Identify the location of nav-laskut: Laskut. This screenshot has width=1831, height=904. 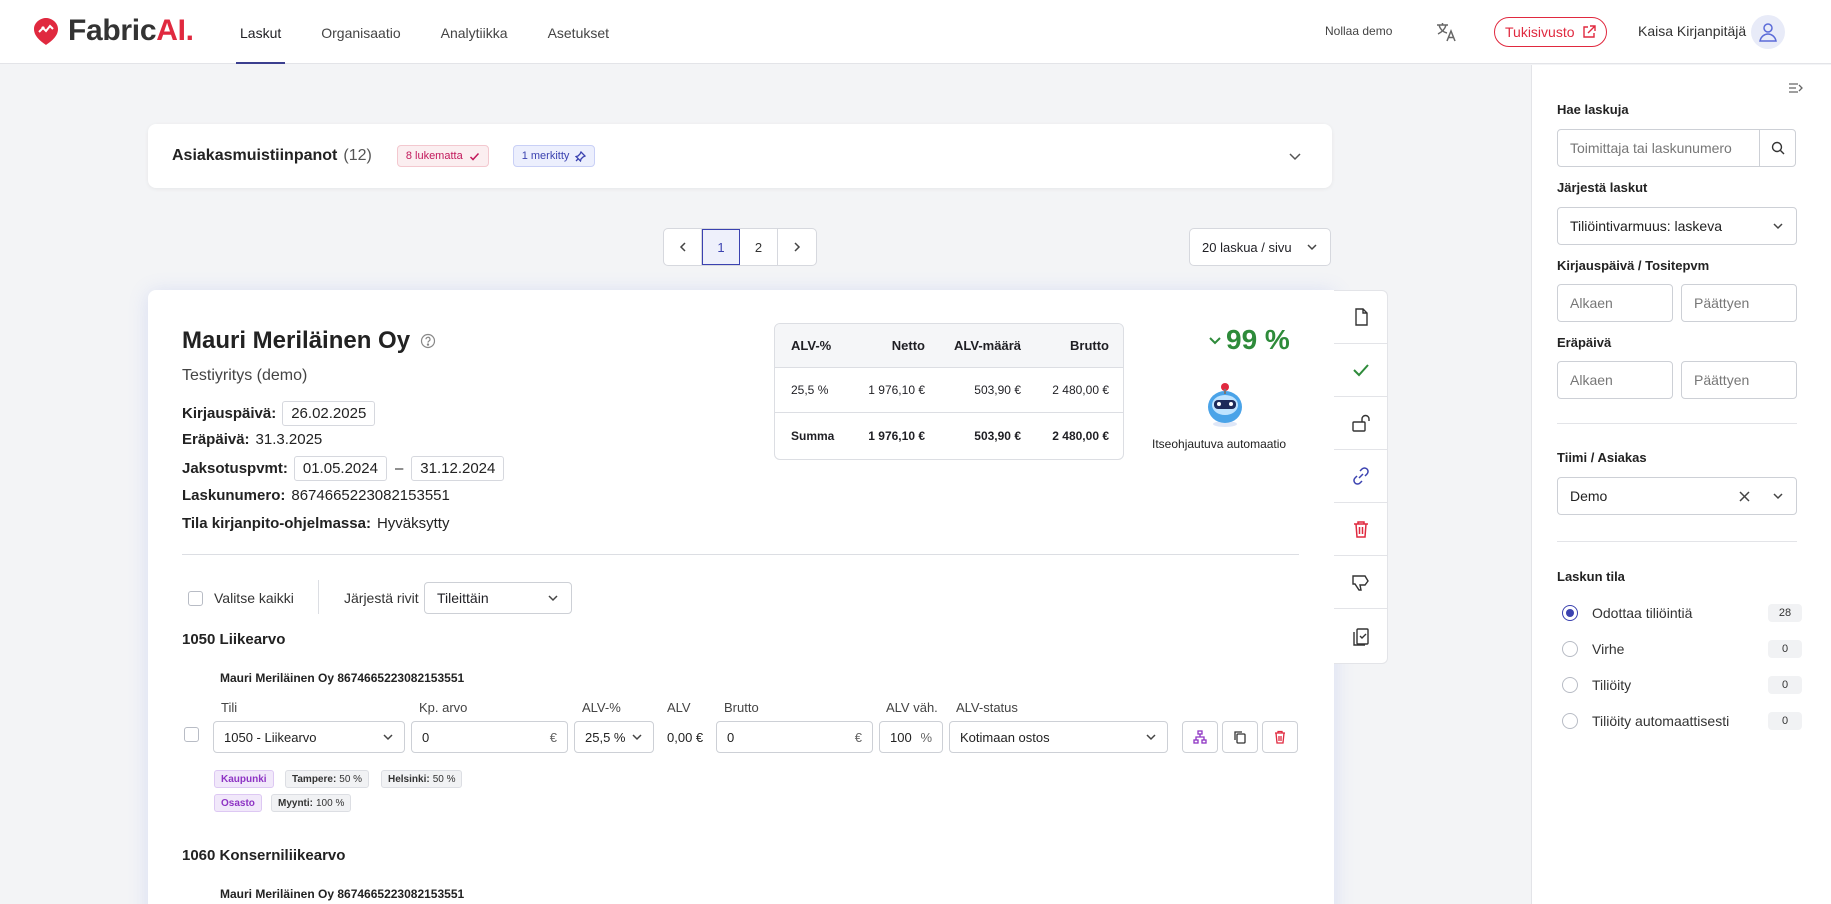
(261, 32).